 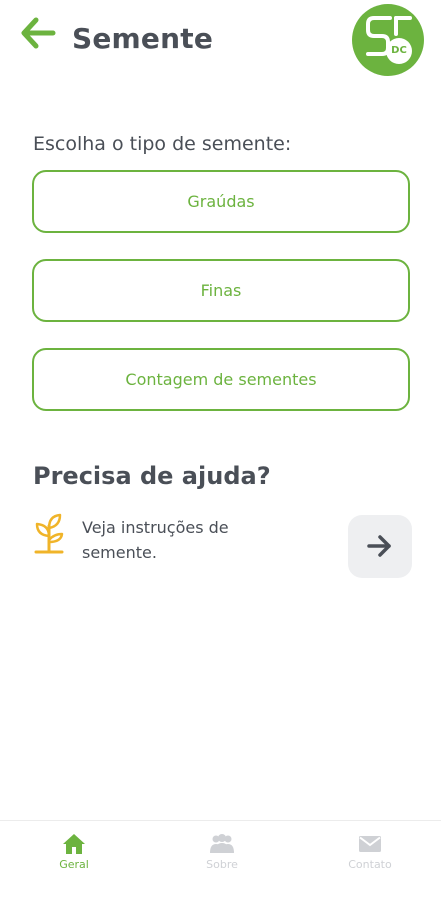 What do you see at coordinates (222, 843) in the screenshot?
I see `people-icon` at bounding box center [222, 843].